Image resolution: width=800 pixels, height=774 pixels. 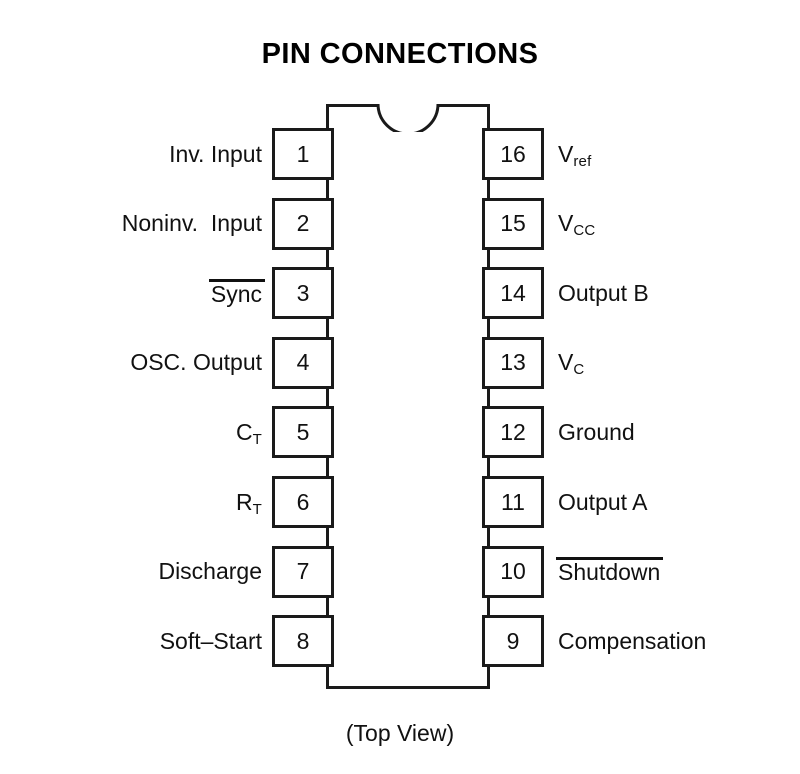 I want to click on pin-number-13: 13, so click(x=513, y=362).